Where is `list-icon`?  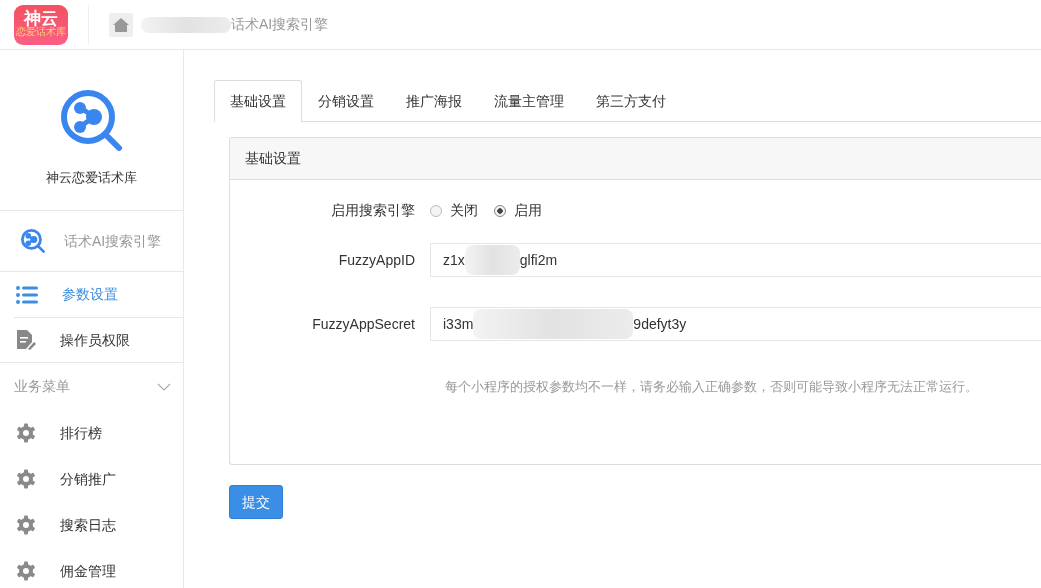
list-icon is located at coordinates (27, 294).